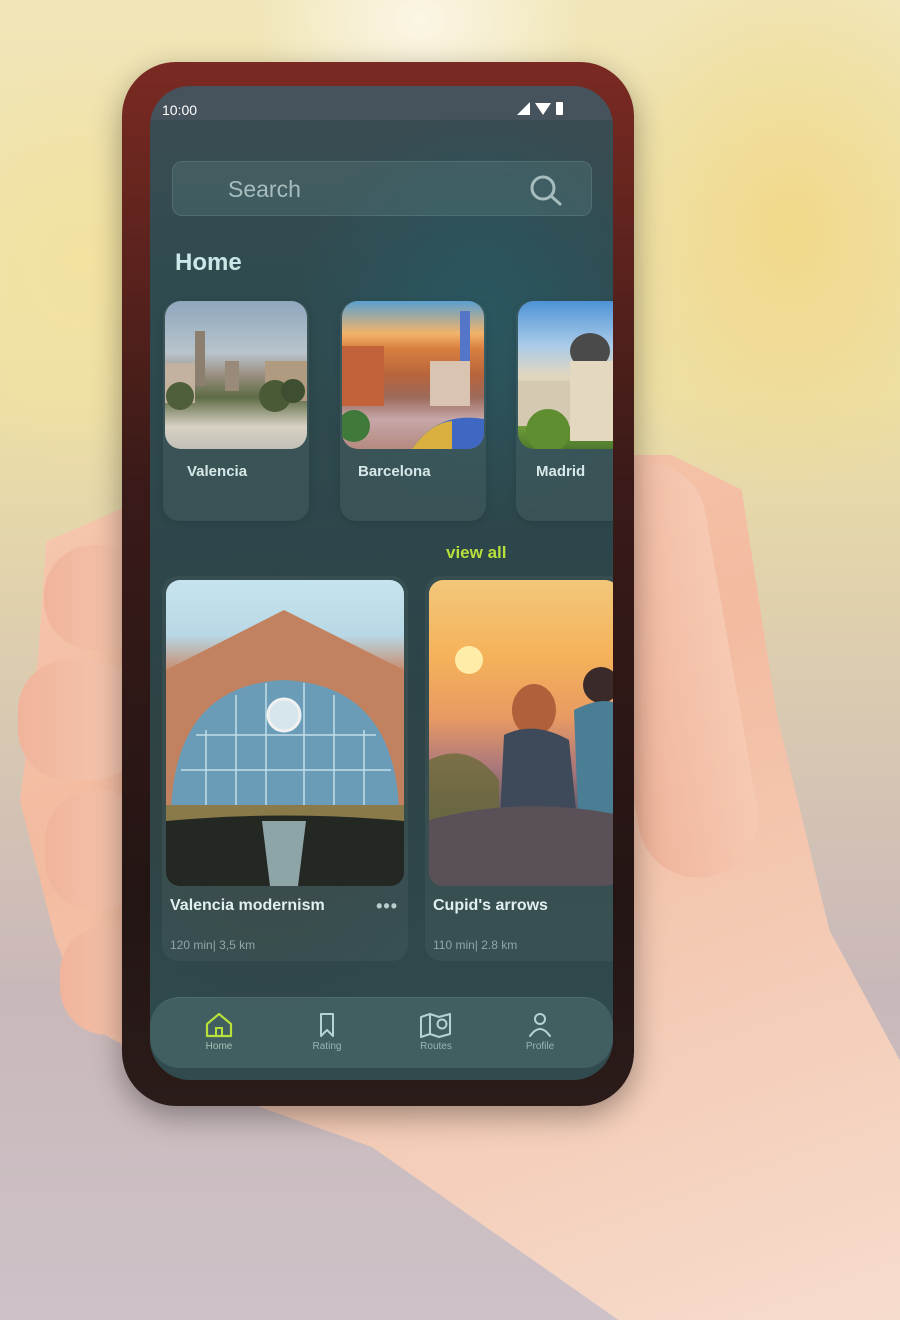  I want to click on city-image-valencia, so click(236, 375).